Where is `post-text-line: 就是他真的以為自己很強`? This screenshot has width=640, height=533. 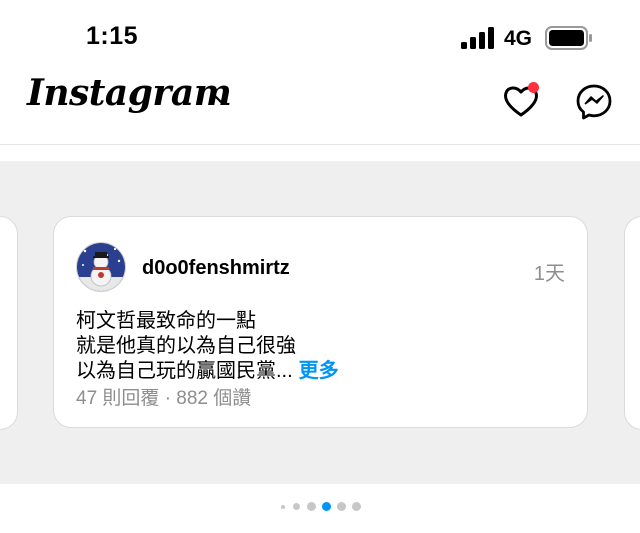 post-text-line: 就是他真的以為自己很強 is located at coordinates (186, 346).